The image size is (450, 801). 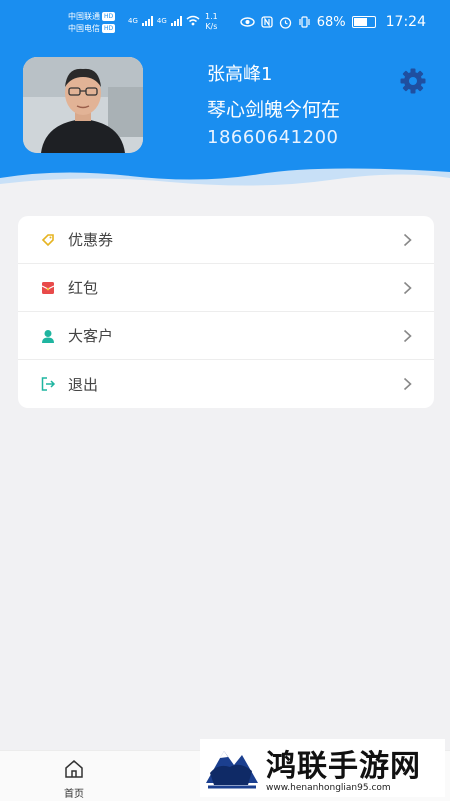 What do you see at coordinates (413, 81) in the screenshot?
I see `settings-gear-icon` at bounding box center [413, 81].